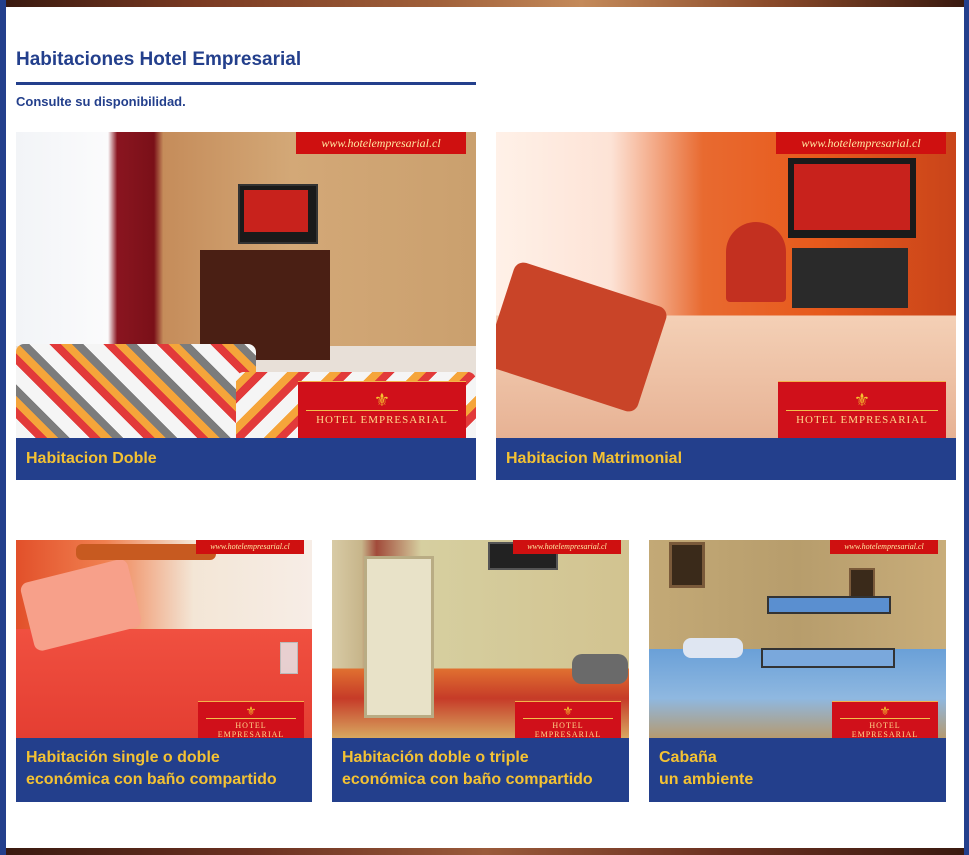  I want to click on room-caption-line-1: Cabaña, so click(688, 757).